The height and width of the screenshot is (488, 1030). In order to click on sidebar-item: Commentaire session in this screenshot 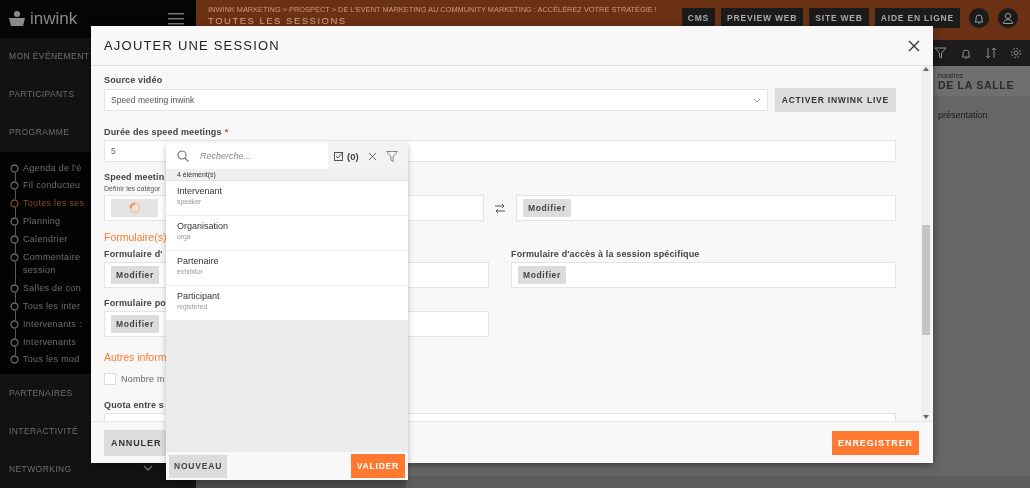, I will do `click(52, 264)`.